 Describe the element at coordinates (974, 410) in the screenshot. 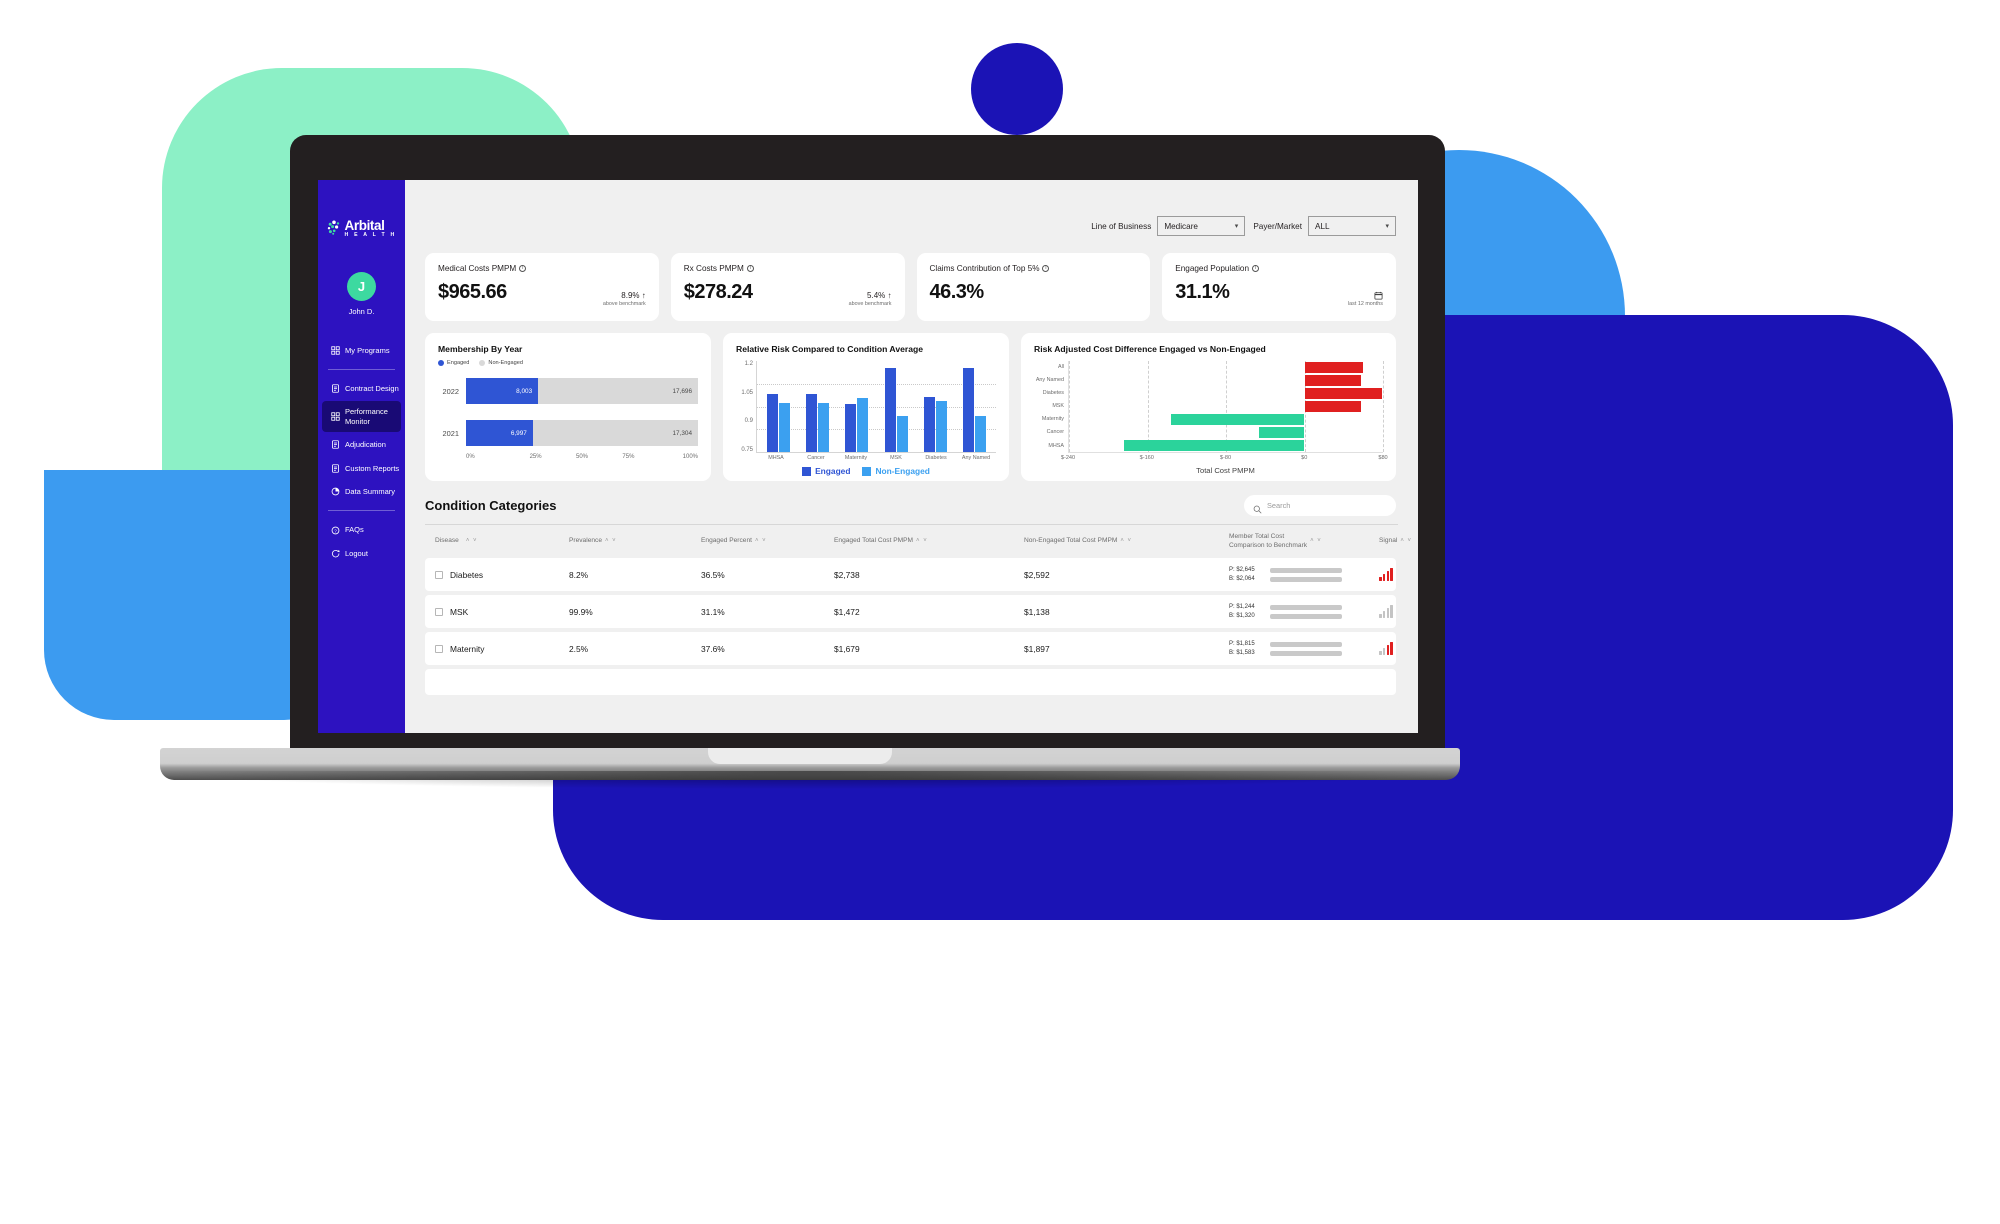

I see `relative-risk-group` at that location.